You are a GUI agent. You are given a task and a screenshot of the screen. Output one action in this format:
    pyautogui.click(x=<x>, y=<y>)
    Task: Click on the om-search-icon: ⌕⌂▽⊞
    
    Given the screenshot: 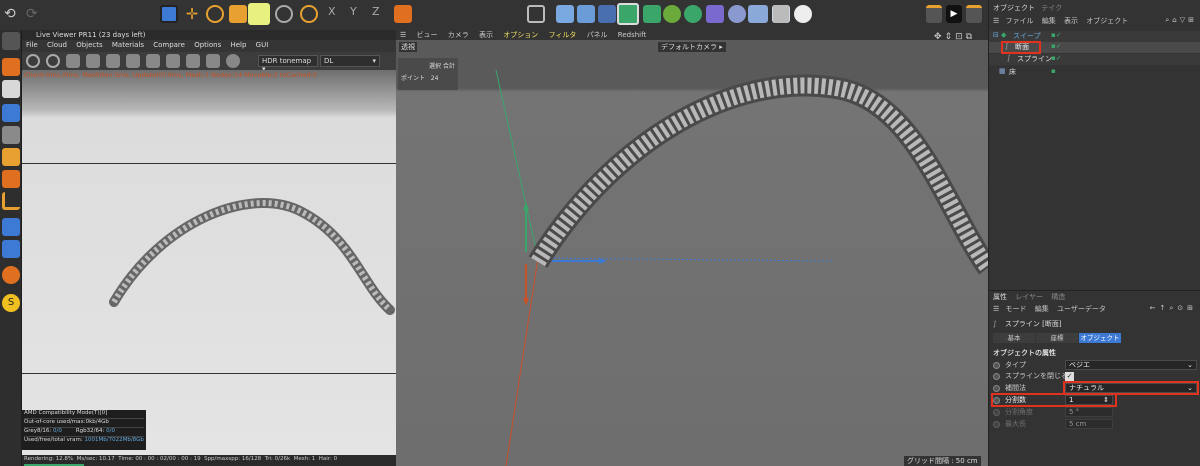 What is the action you would take?
    pyautogui.click(x=1181, y=20)
    